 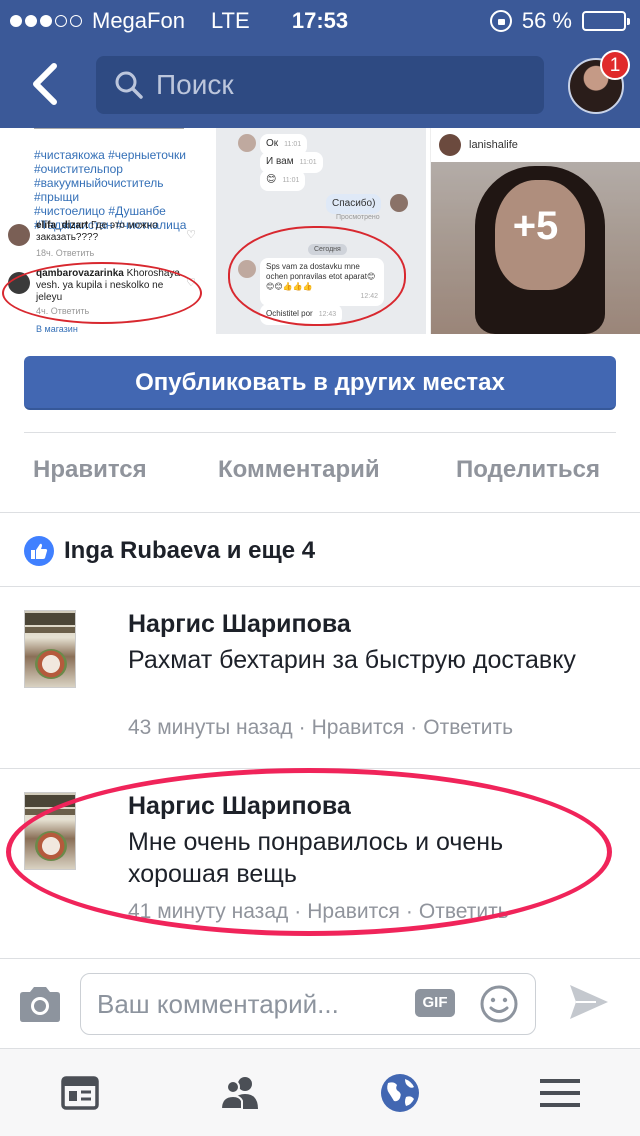 I want to click on menu-icon, so click(x=560, y=1093).